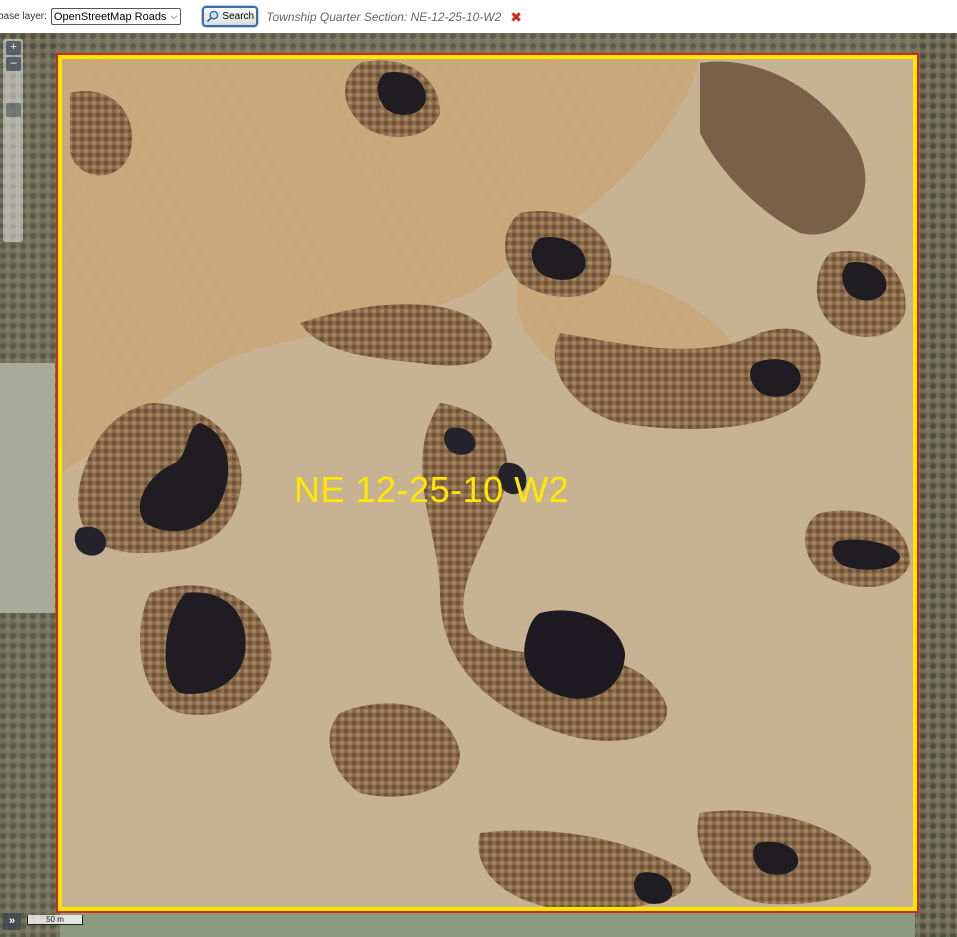 This screenshot has width=957, height=937. Describe the element at coordinates (13, 140) in the screenshot. I see `zoom-control: + –` at that location.